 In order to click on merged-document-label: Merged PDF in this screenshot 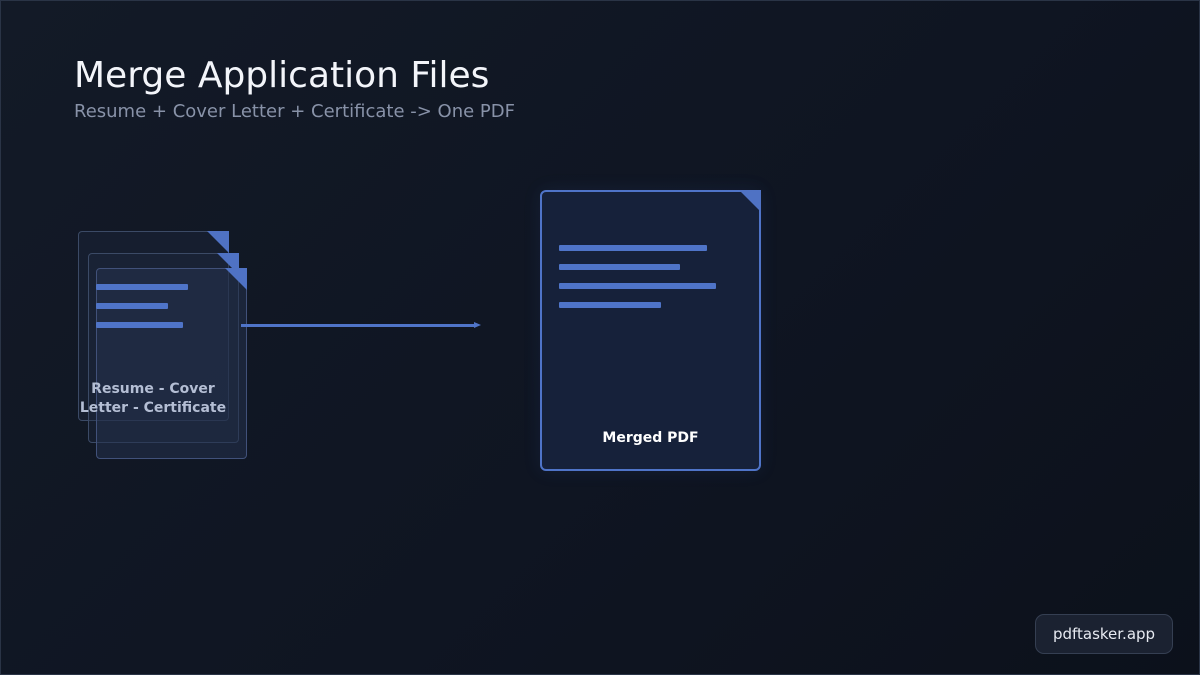, I will do `click(650, 438)`.